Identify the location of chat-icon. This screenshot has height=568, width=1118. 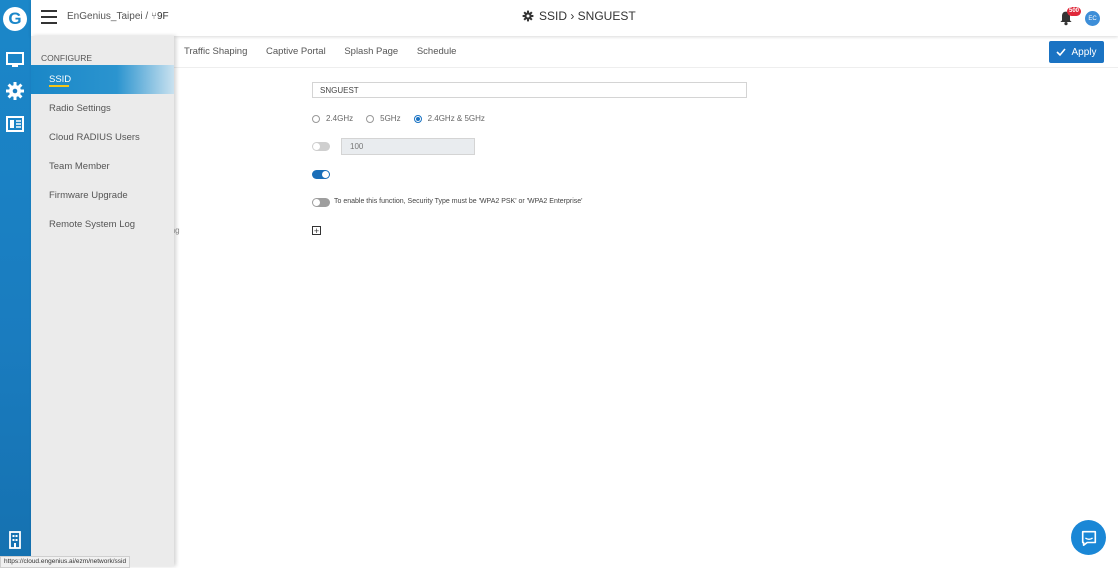
(1088, 538).